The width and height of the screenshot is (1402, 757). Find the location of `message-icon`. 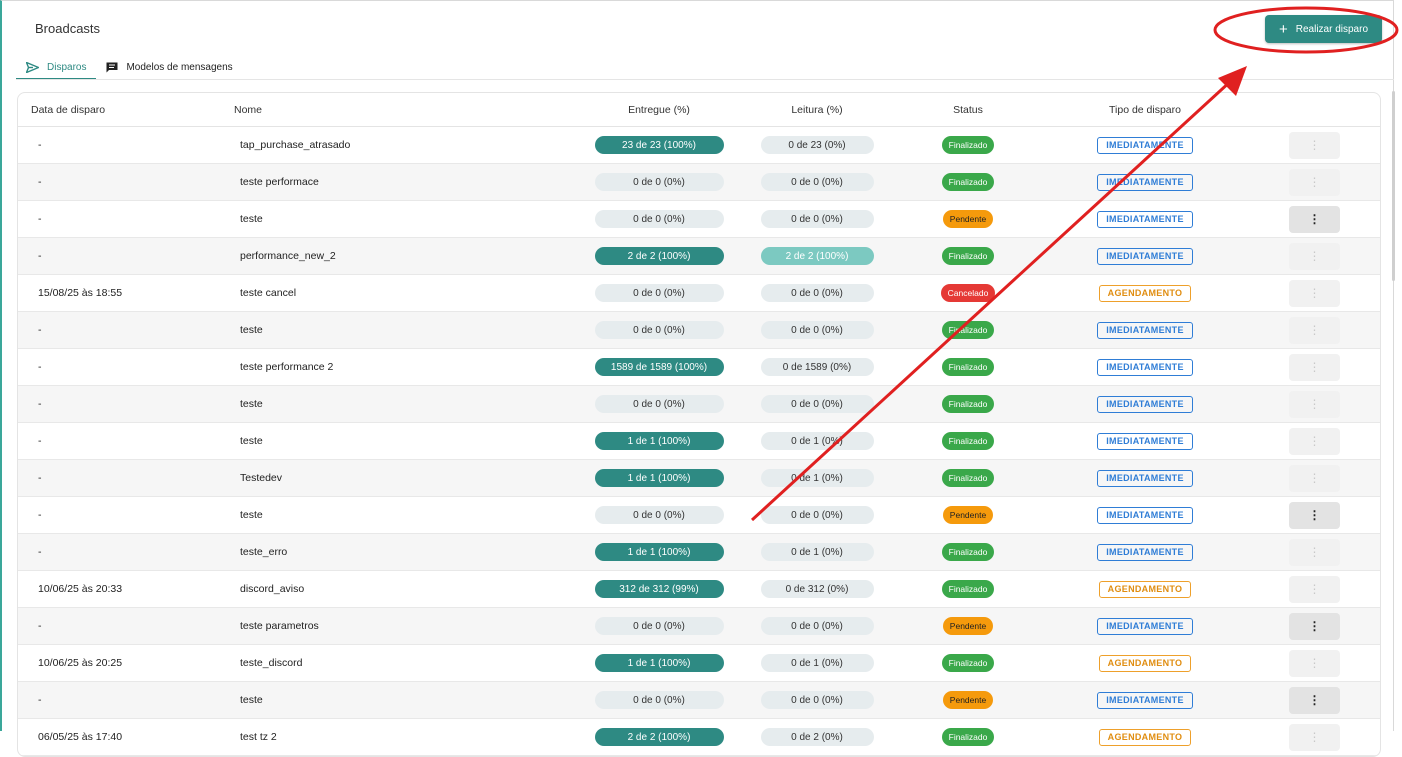

message-icon is located at coordinates (112, 67).